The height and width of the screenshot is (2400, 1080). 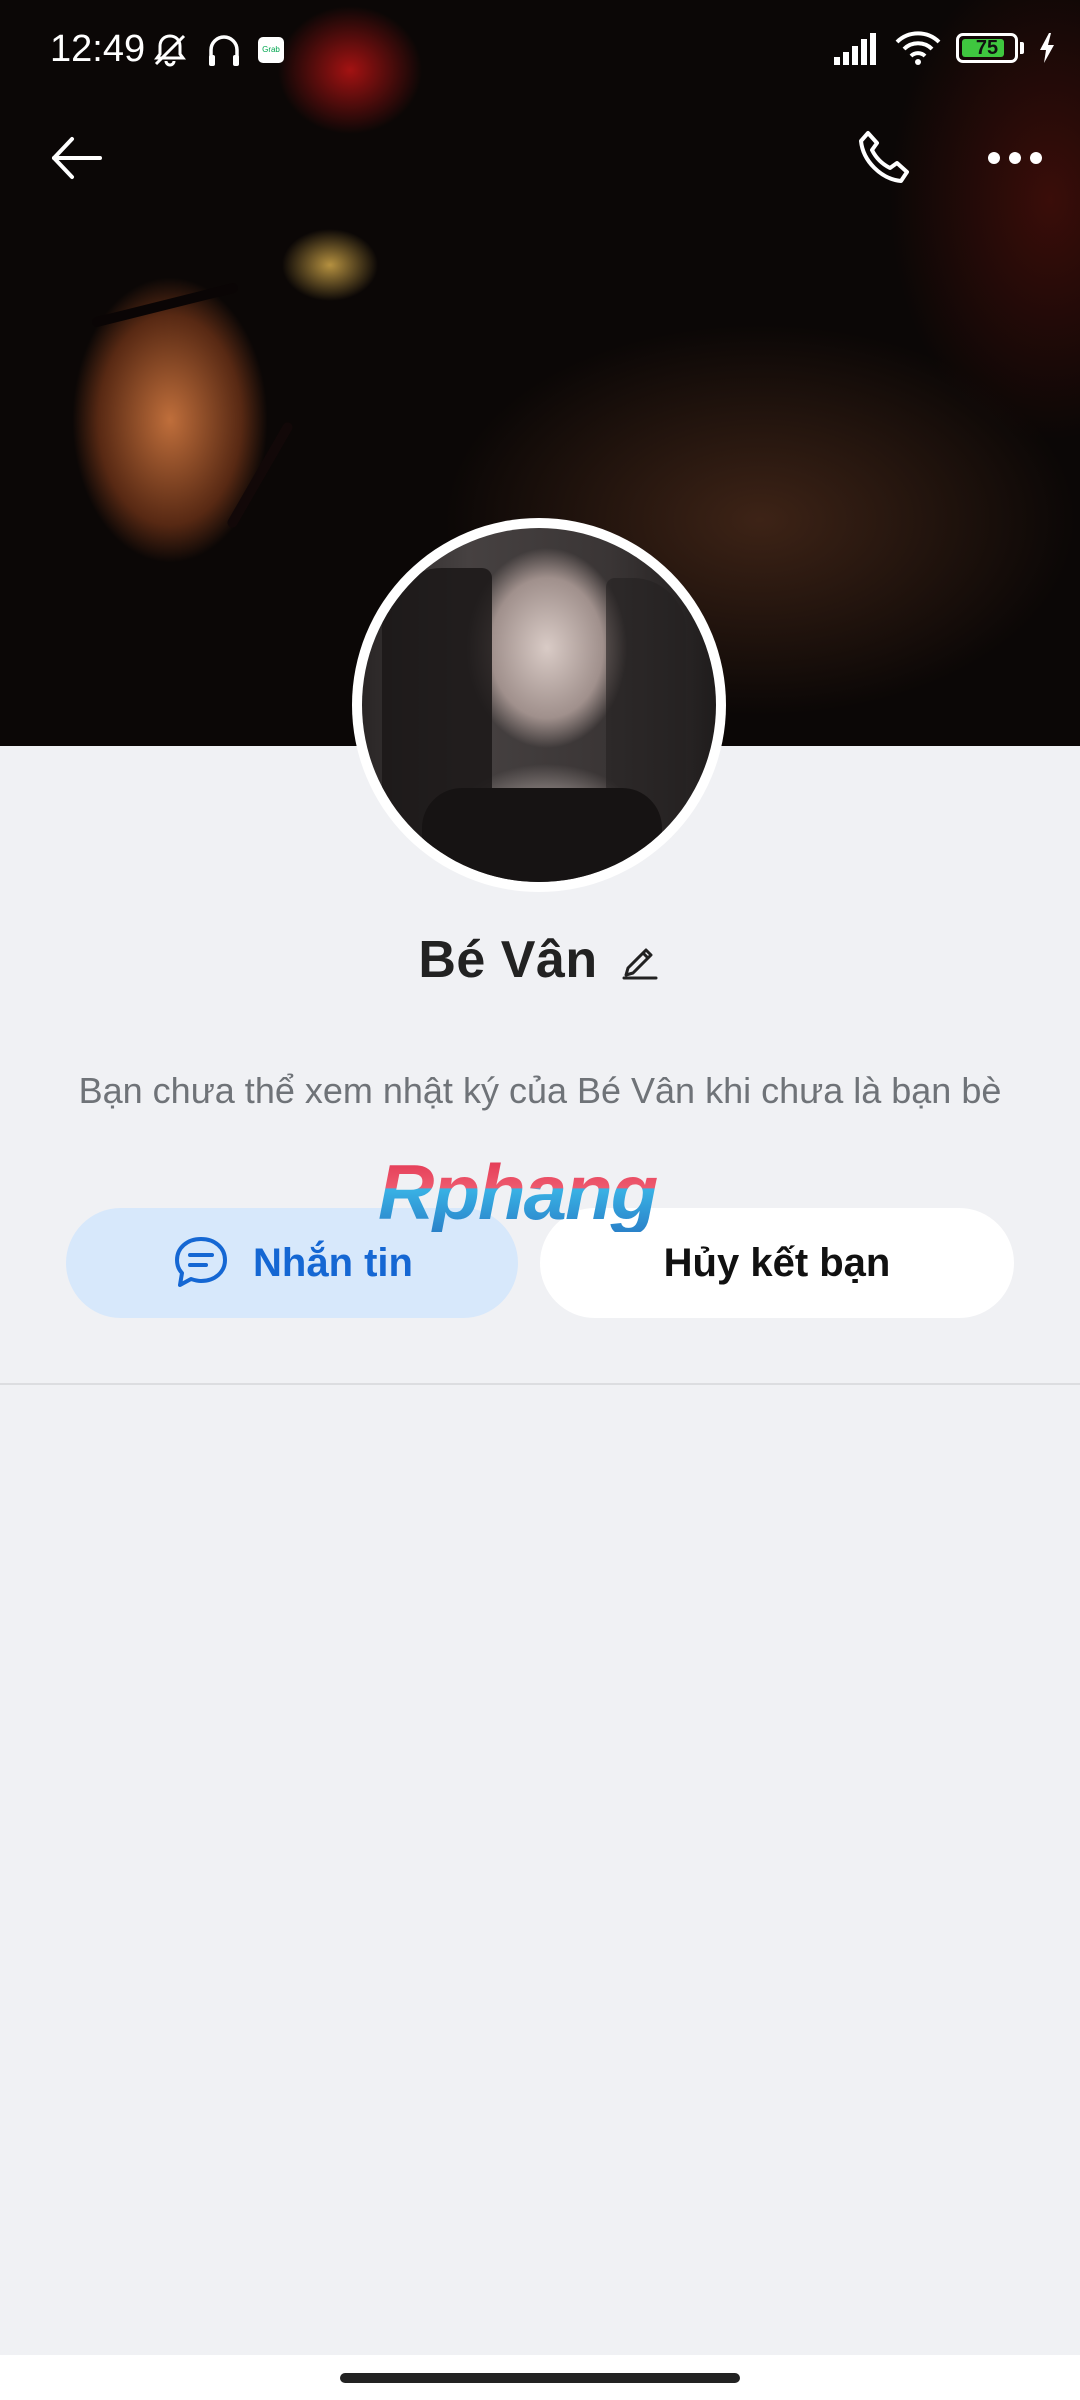 I want to click on battery-level: 75, so click(x=987, y=48).